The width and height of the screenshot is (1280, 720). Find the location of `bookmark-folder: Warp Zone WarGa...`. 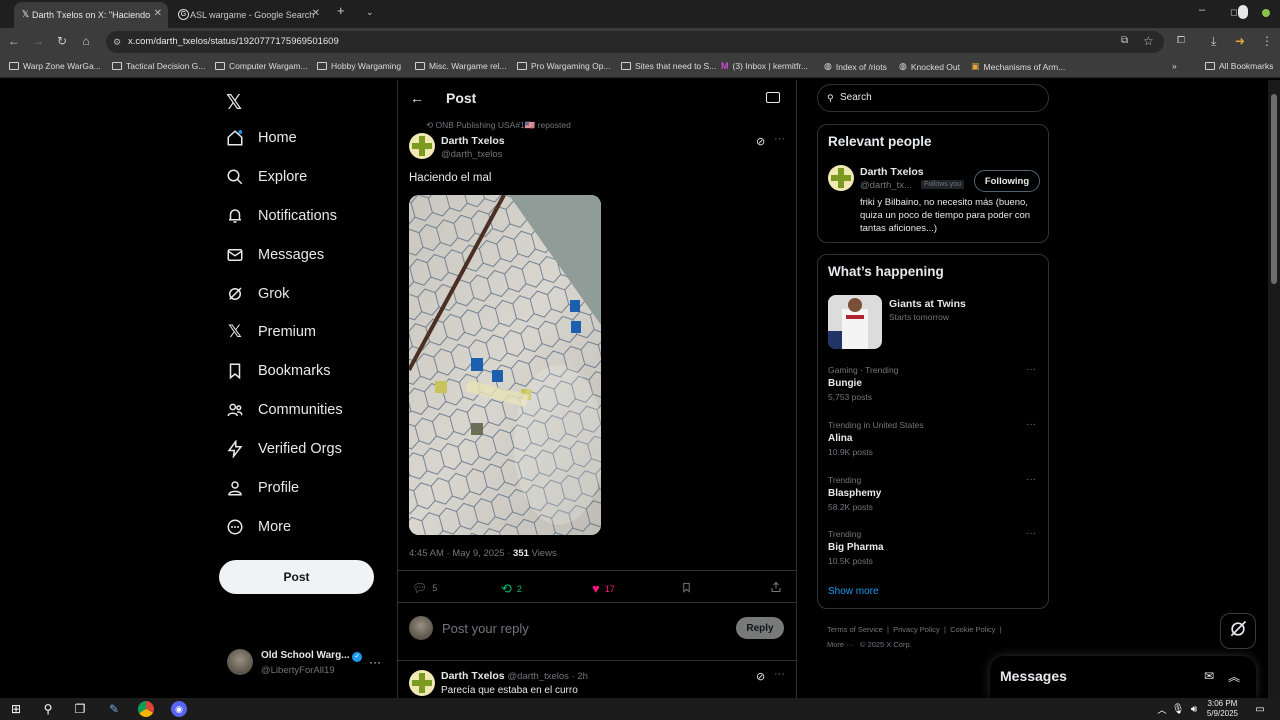

bookmark-folder: Warp Zone WarGa... is located at coordinates (55, 66).